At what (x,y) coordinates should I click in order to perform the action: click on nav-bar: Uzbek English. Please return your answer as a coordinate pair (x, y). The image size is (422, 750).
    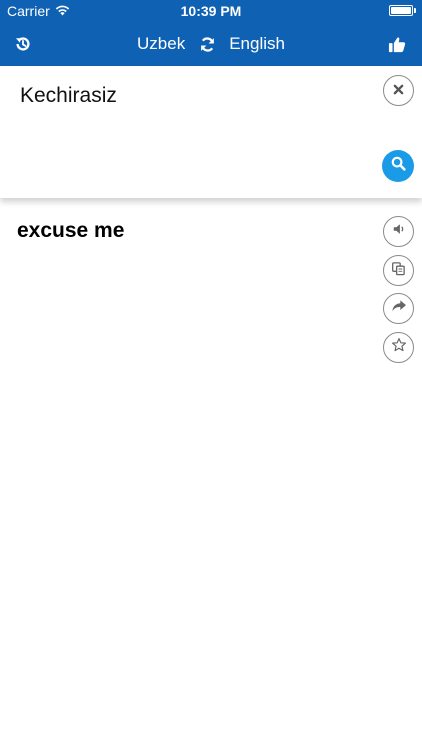
    Looking at the image, I should click on (211, 44).